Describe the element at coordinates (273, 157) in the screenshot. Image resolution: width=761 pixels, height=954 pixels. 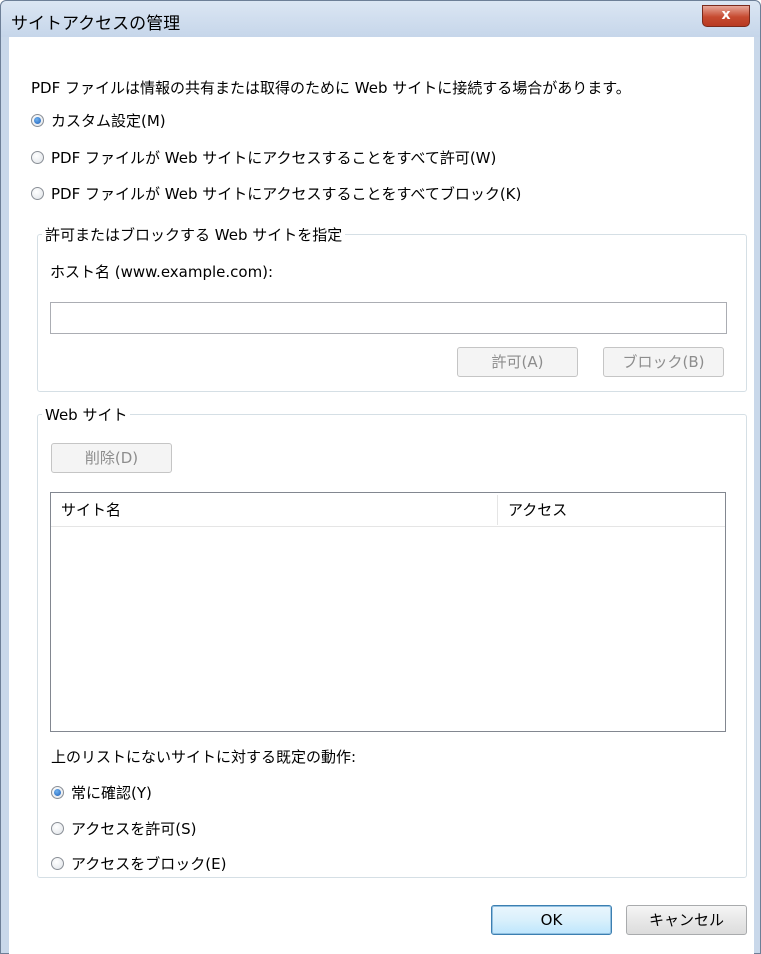
I see `mode-option-label: PDF ファイルが Web サイトにアクセスすることをすべて許可(W)` at that location.